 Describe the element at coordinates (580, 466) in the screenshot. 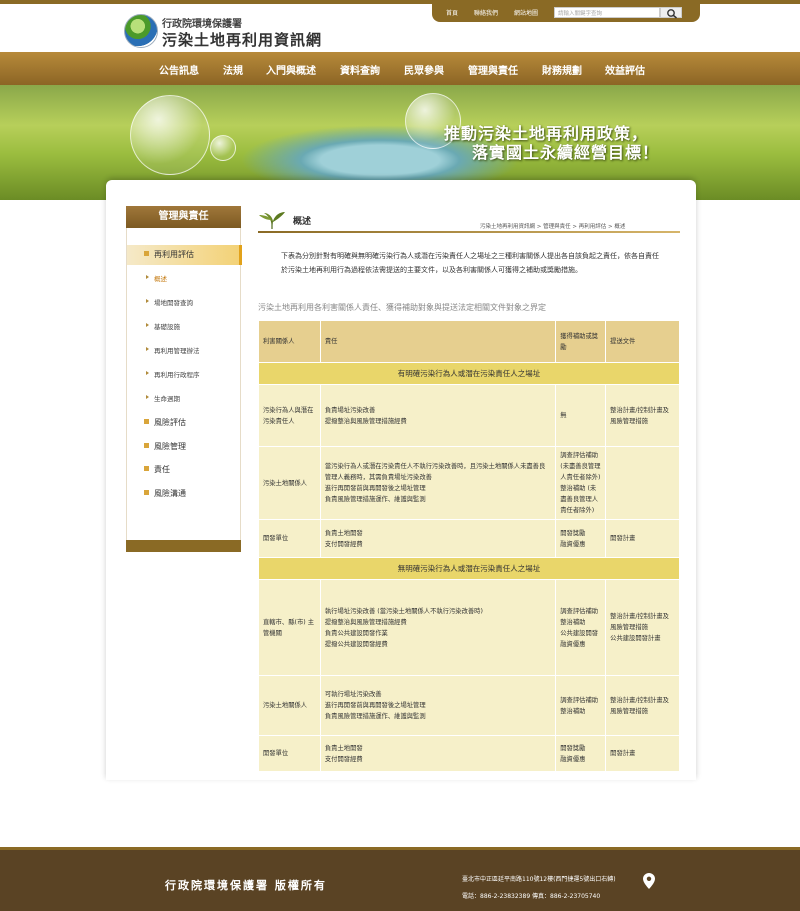

I see `cell-aid-line: 調查評估補助 (未盡善良管理人責任者除外)` at that location.